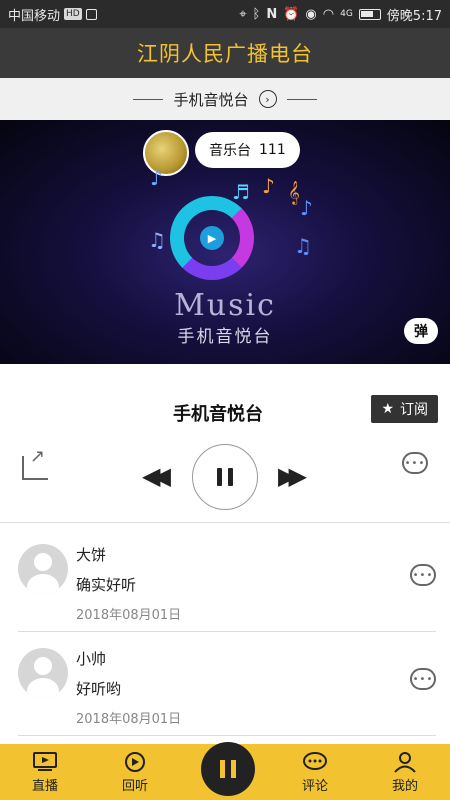 The width and height of the screenshot is (450, 800). Describe the element at coordinates (225, 522) in the screenshot. I see `section-divider` at that location.